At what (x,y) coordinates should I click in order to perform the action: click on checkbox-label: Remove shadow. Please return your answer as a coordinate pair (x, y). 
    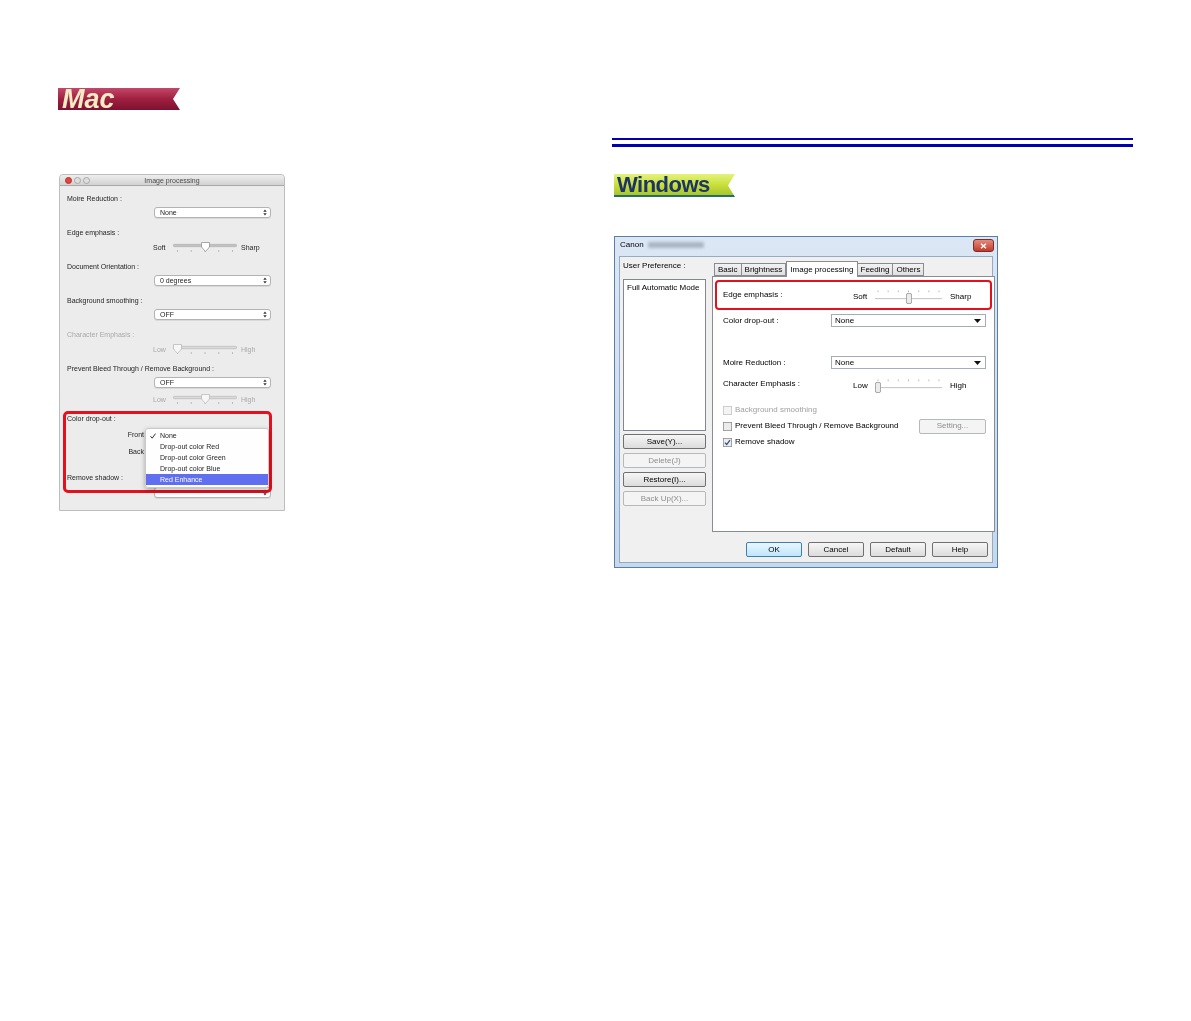
    Looking at the image, I should click on (765, 442).